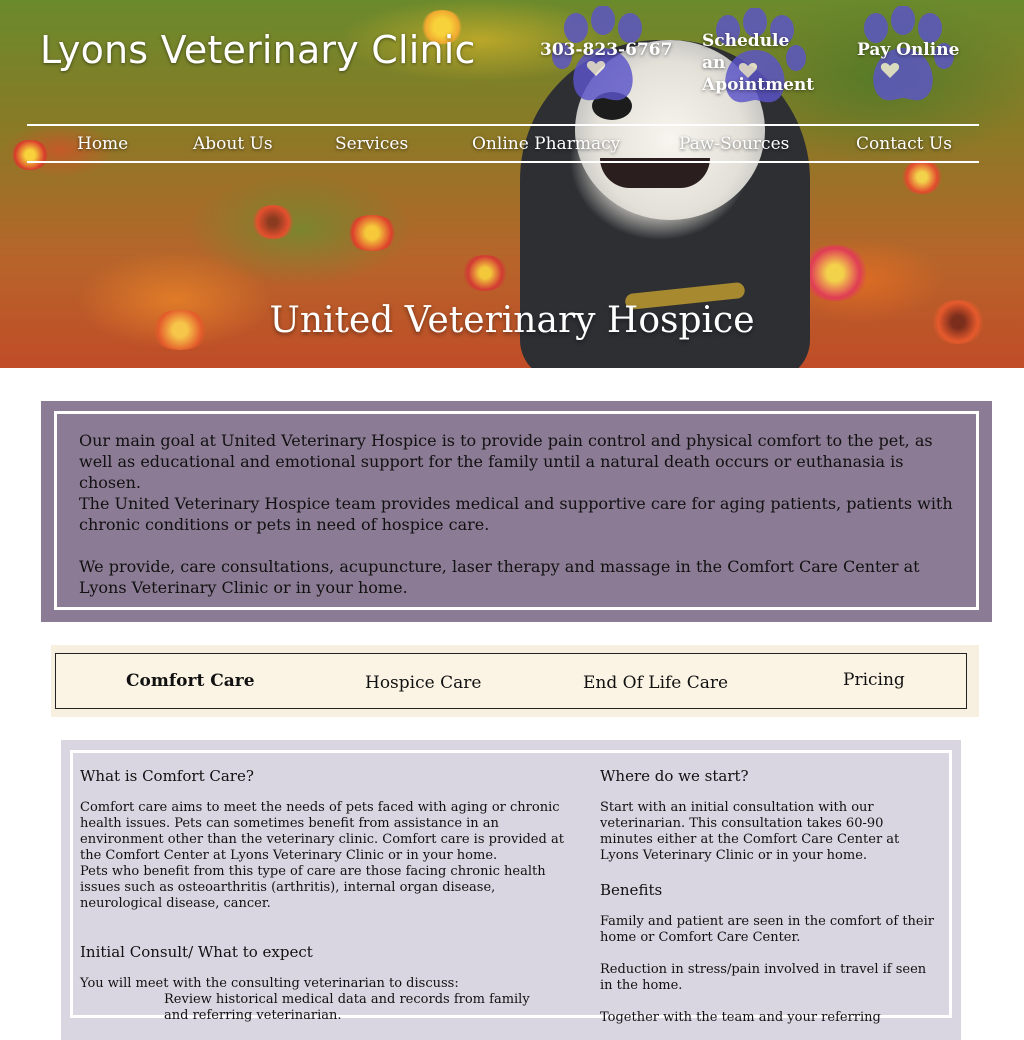  Describe the element at coordinates (908, 50) in the screenshot. I see `pay-online-link: Pay Online` at that location.